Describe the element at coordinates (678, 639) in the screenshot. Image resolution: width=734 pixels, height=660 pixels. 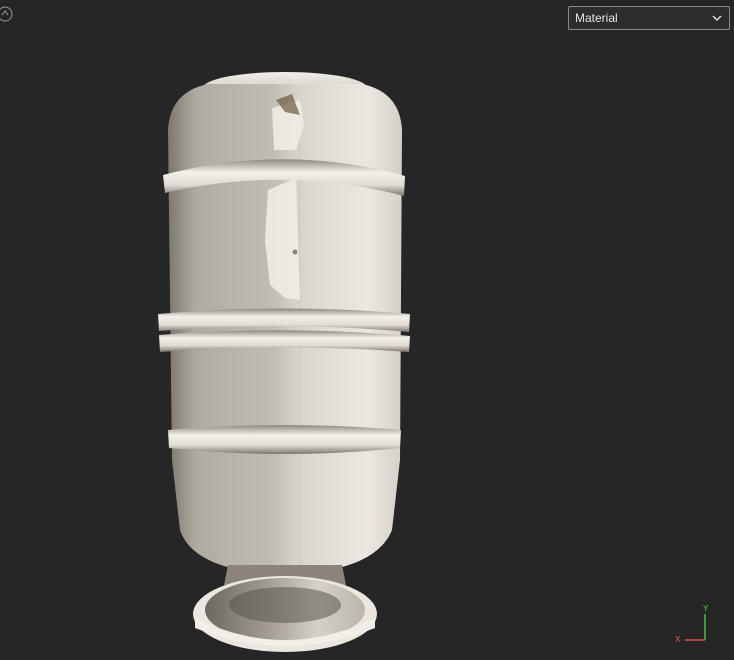
I see `axis-x-label: X` at that location.